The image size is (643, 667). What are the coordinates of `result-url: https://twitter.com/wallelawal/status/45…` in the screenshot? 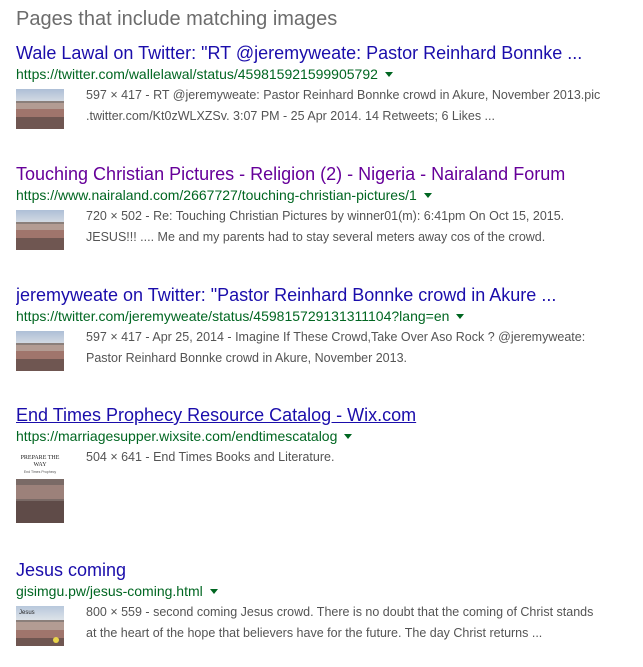 It's located at (197, 74).